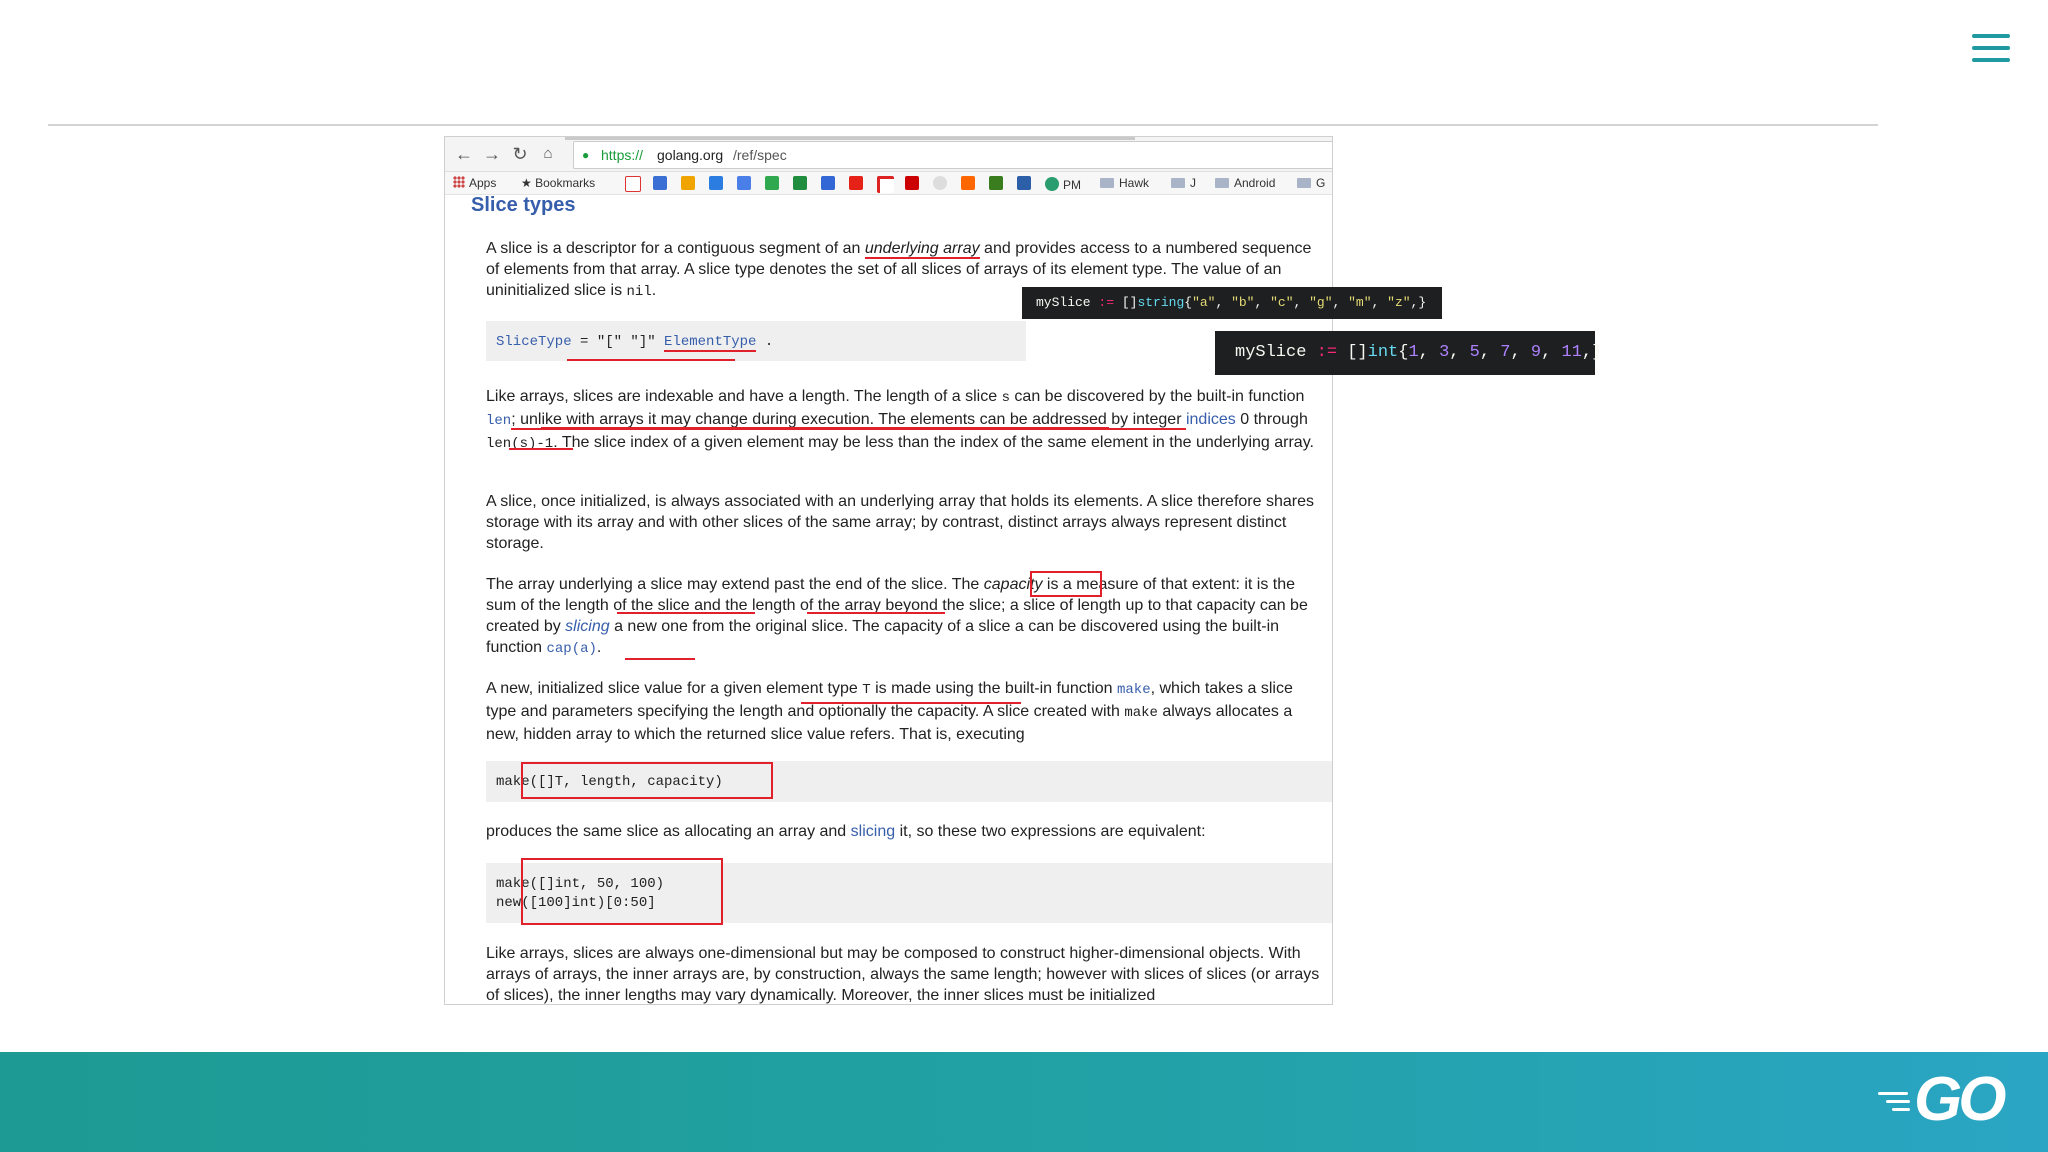  Describe the element at coordinates (688, 183) in the screenshot. I see `outlook-icon` at that location.